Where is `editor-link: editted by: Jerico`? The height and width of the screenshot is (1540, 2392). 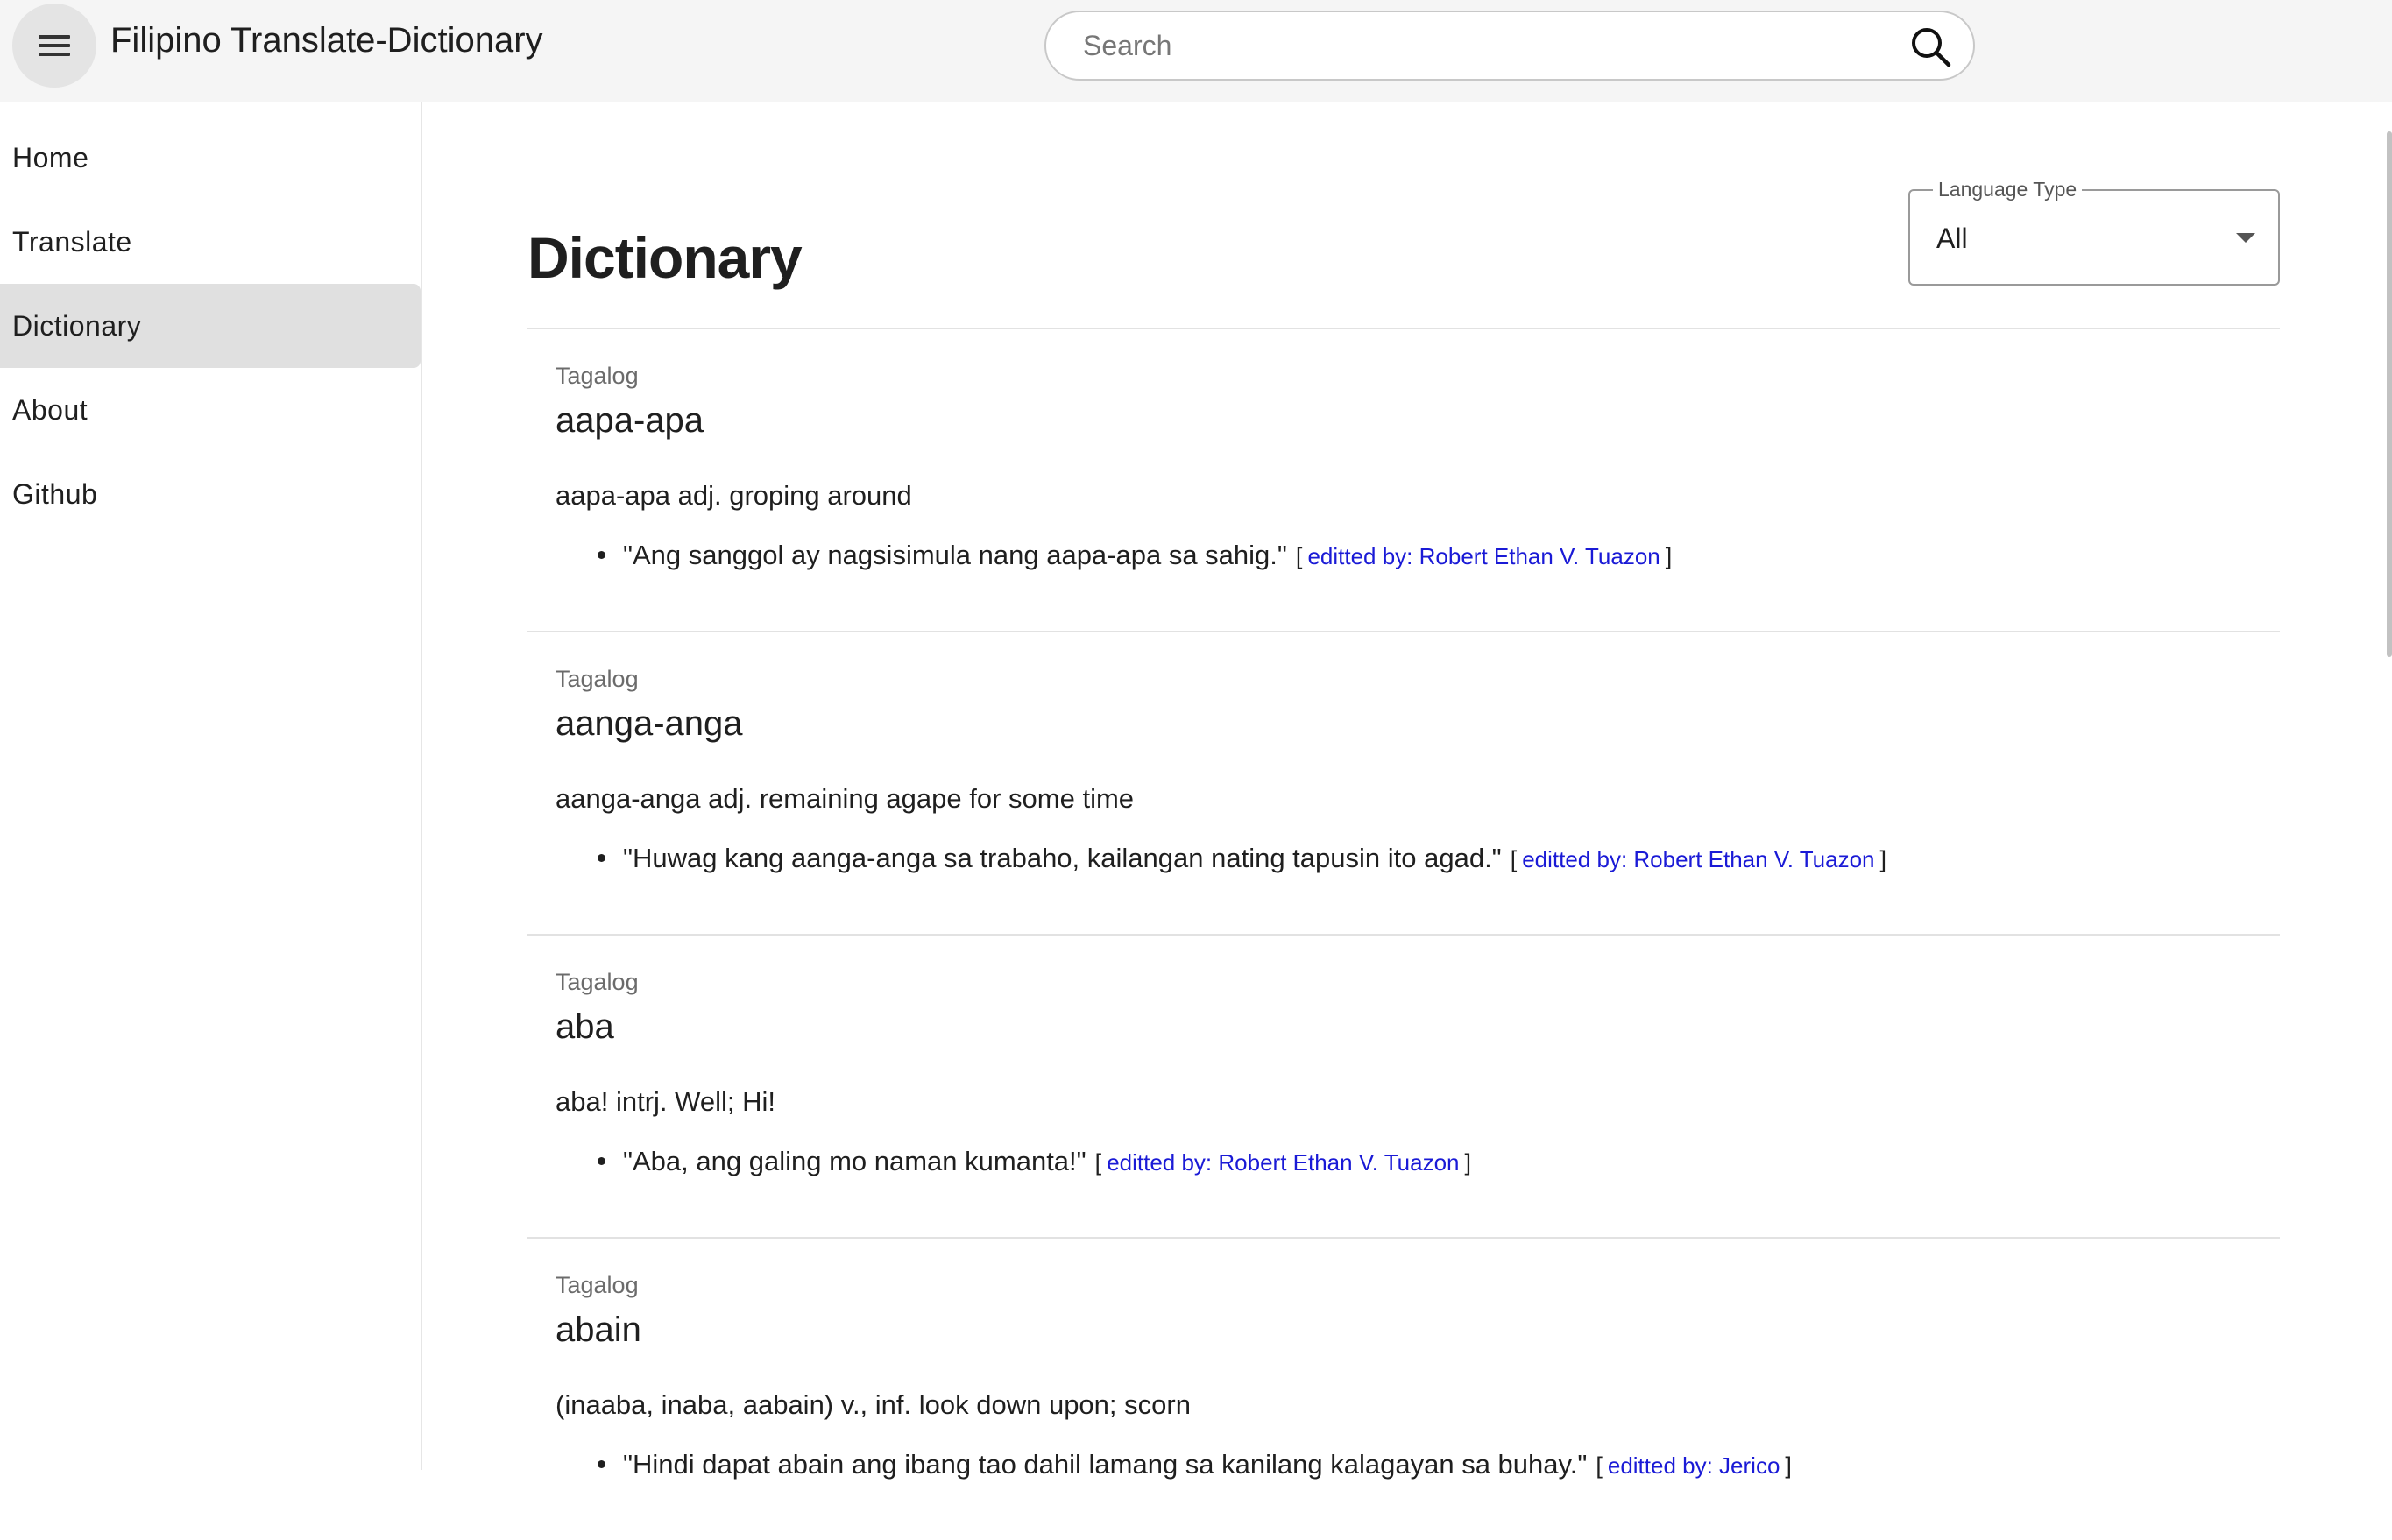 editor-link: editted by: Jerico is located at coordinates (1694, 1466).